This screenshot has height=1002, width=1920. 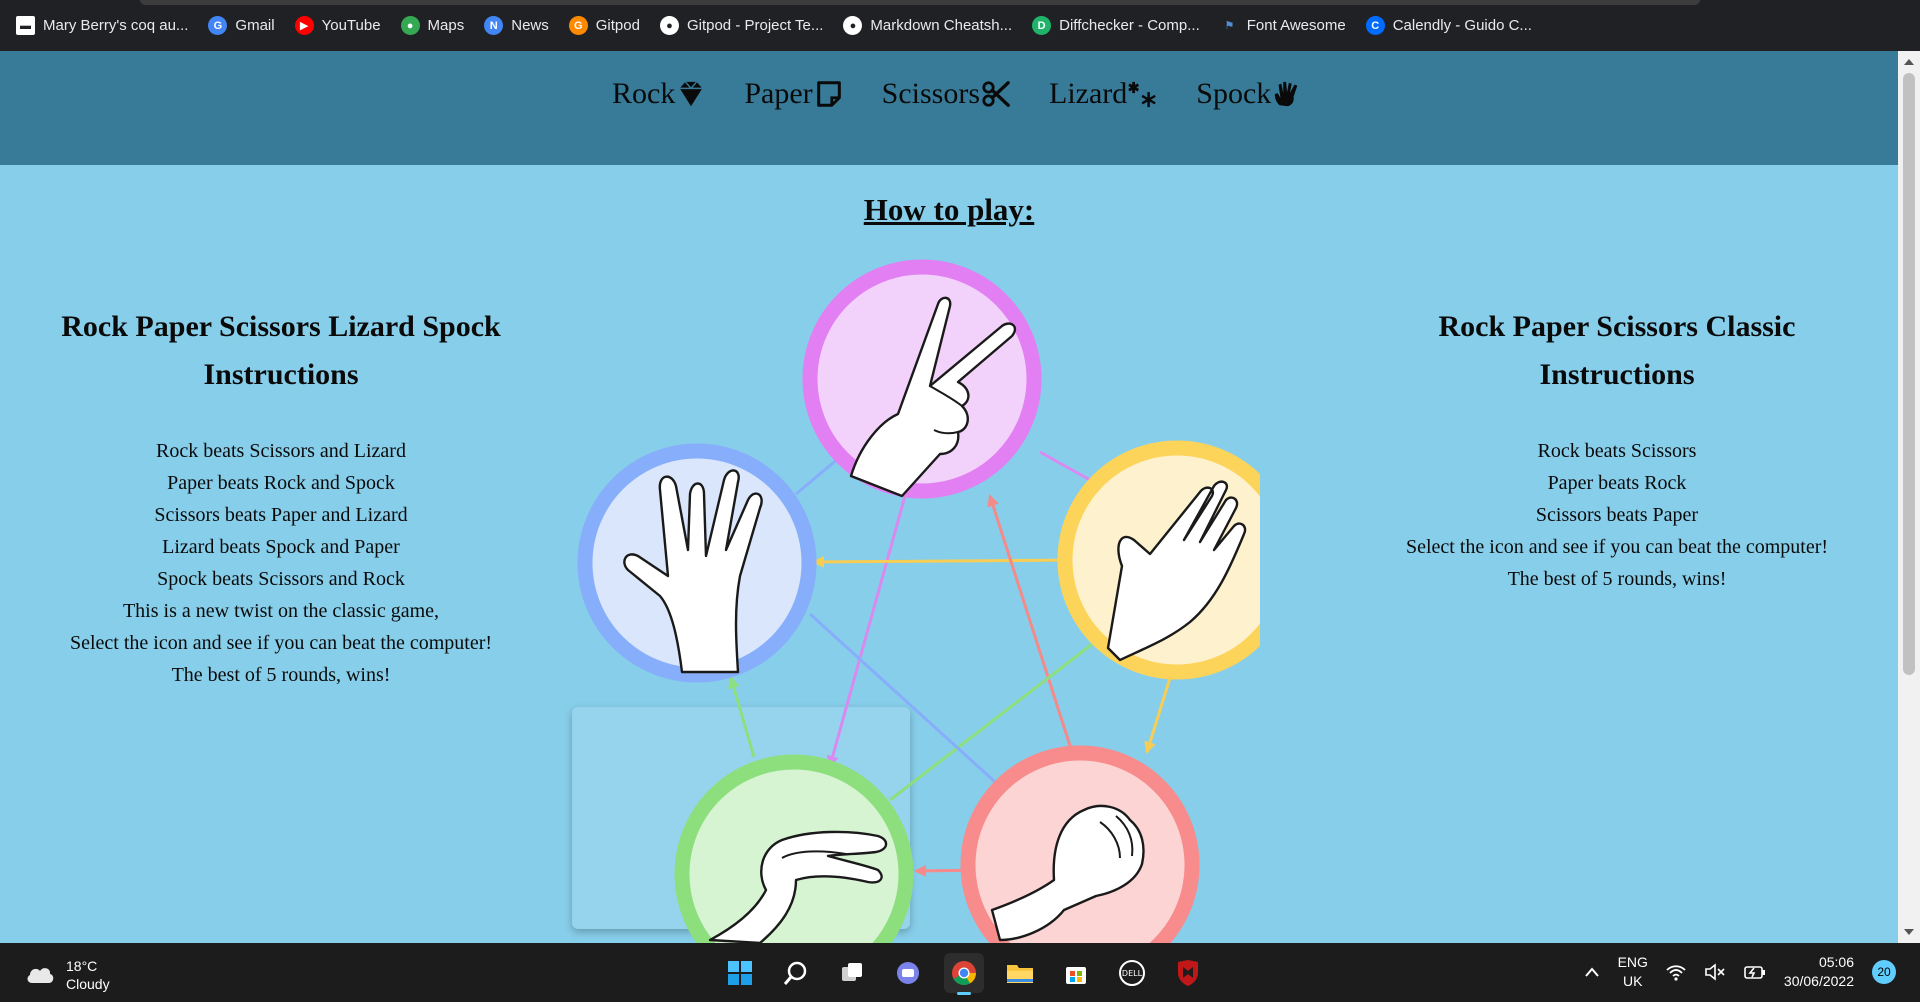 I want to click on rule-line: Scissors beats Paper, so click(x=1617, y=515).